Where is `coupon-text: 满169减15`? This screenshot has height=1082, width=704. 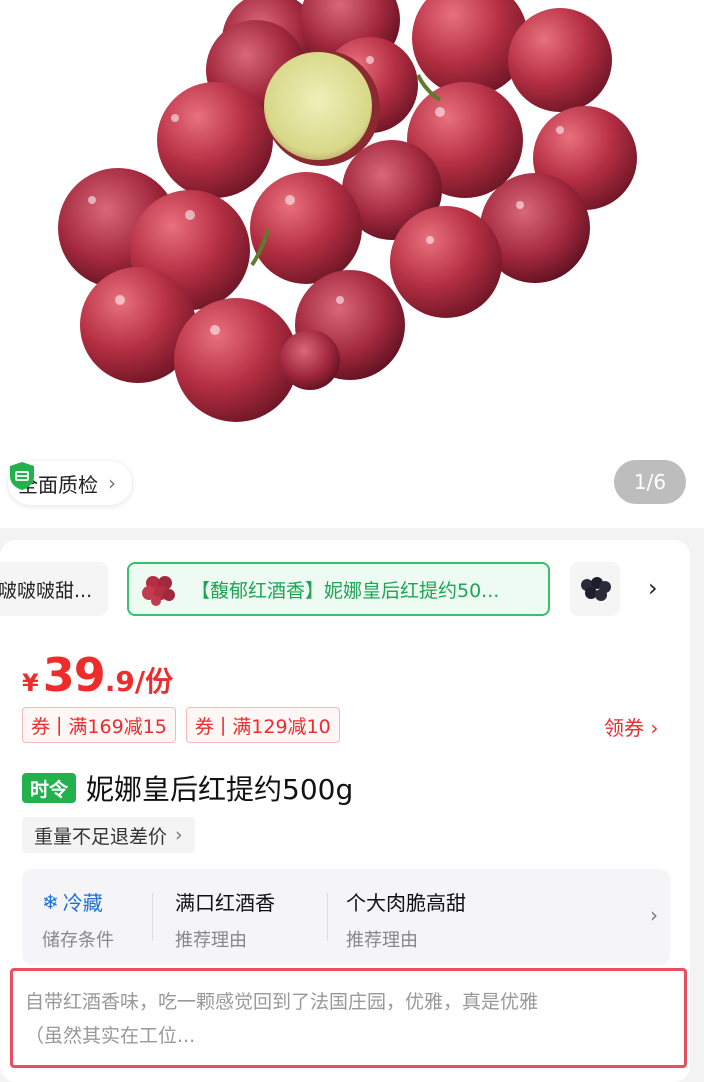
coupon-text: 满169减15 is located at coordinates (117, 726).